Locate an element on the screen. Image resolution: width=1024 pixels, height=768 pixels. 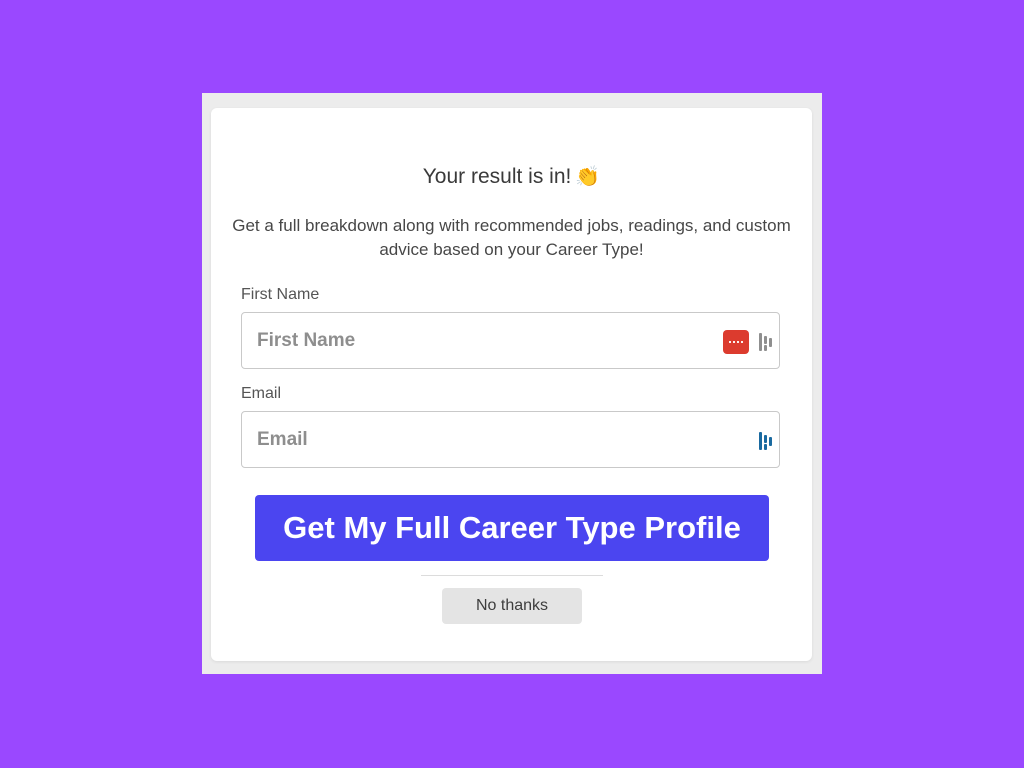
clapping-hands-icon: 👏 is located at coordinates (588, 177).